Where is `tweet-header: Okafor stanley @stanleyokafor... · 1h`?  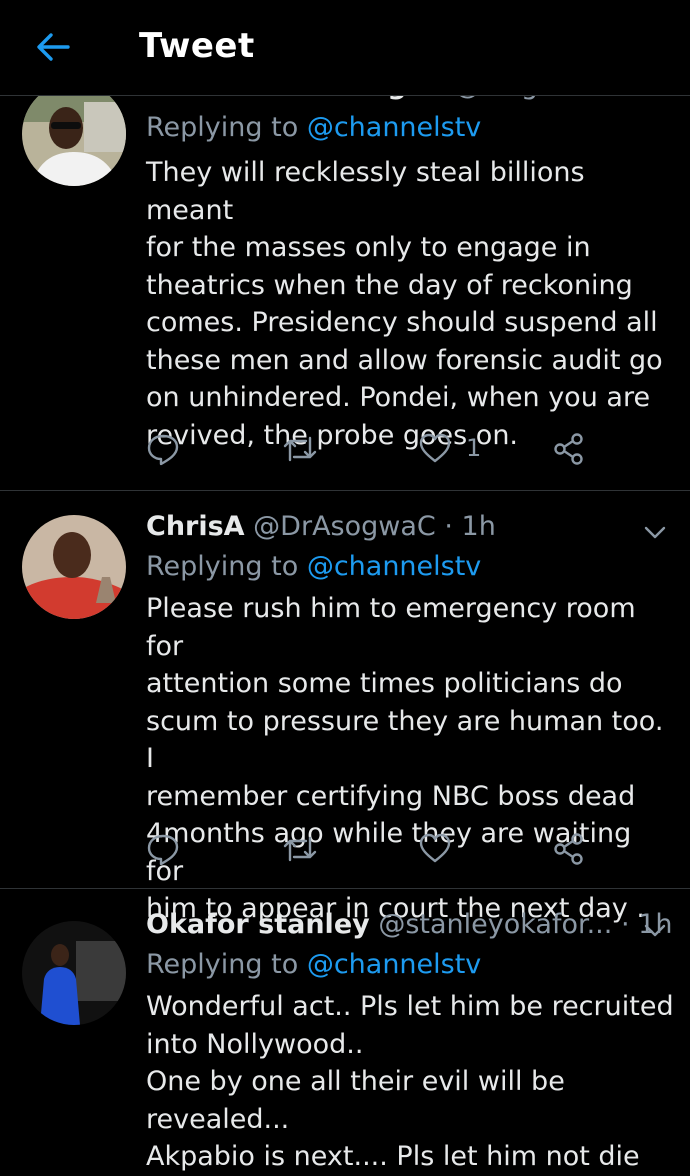 tweet-header: Okafor stanley @stanleyokafor... · 1h is located at coordinates (409, 924).